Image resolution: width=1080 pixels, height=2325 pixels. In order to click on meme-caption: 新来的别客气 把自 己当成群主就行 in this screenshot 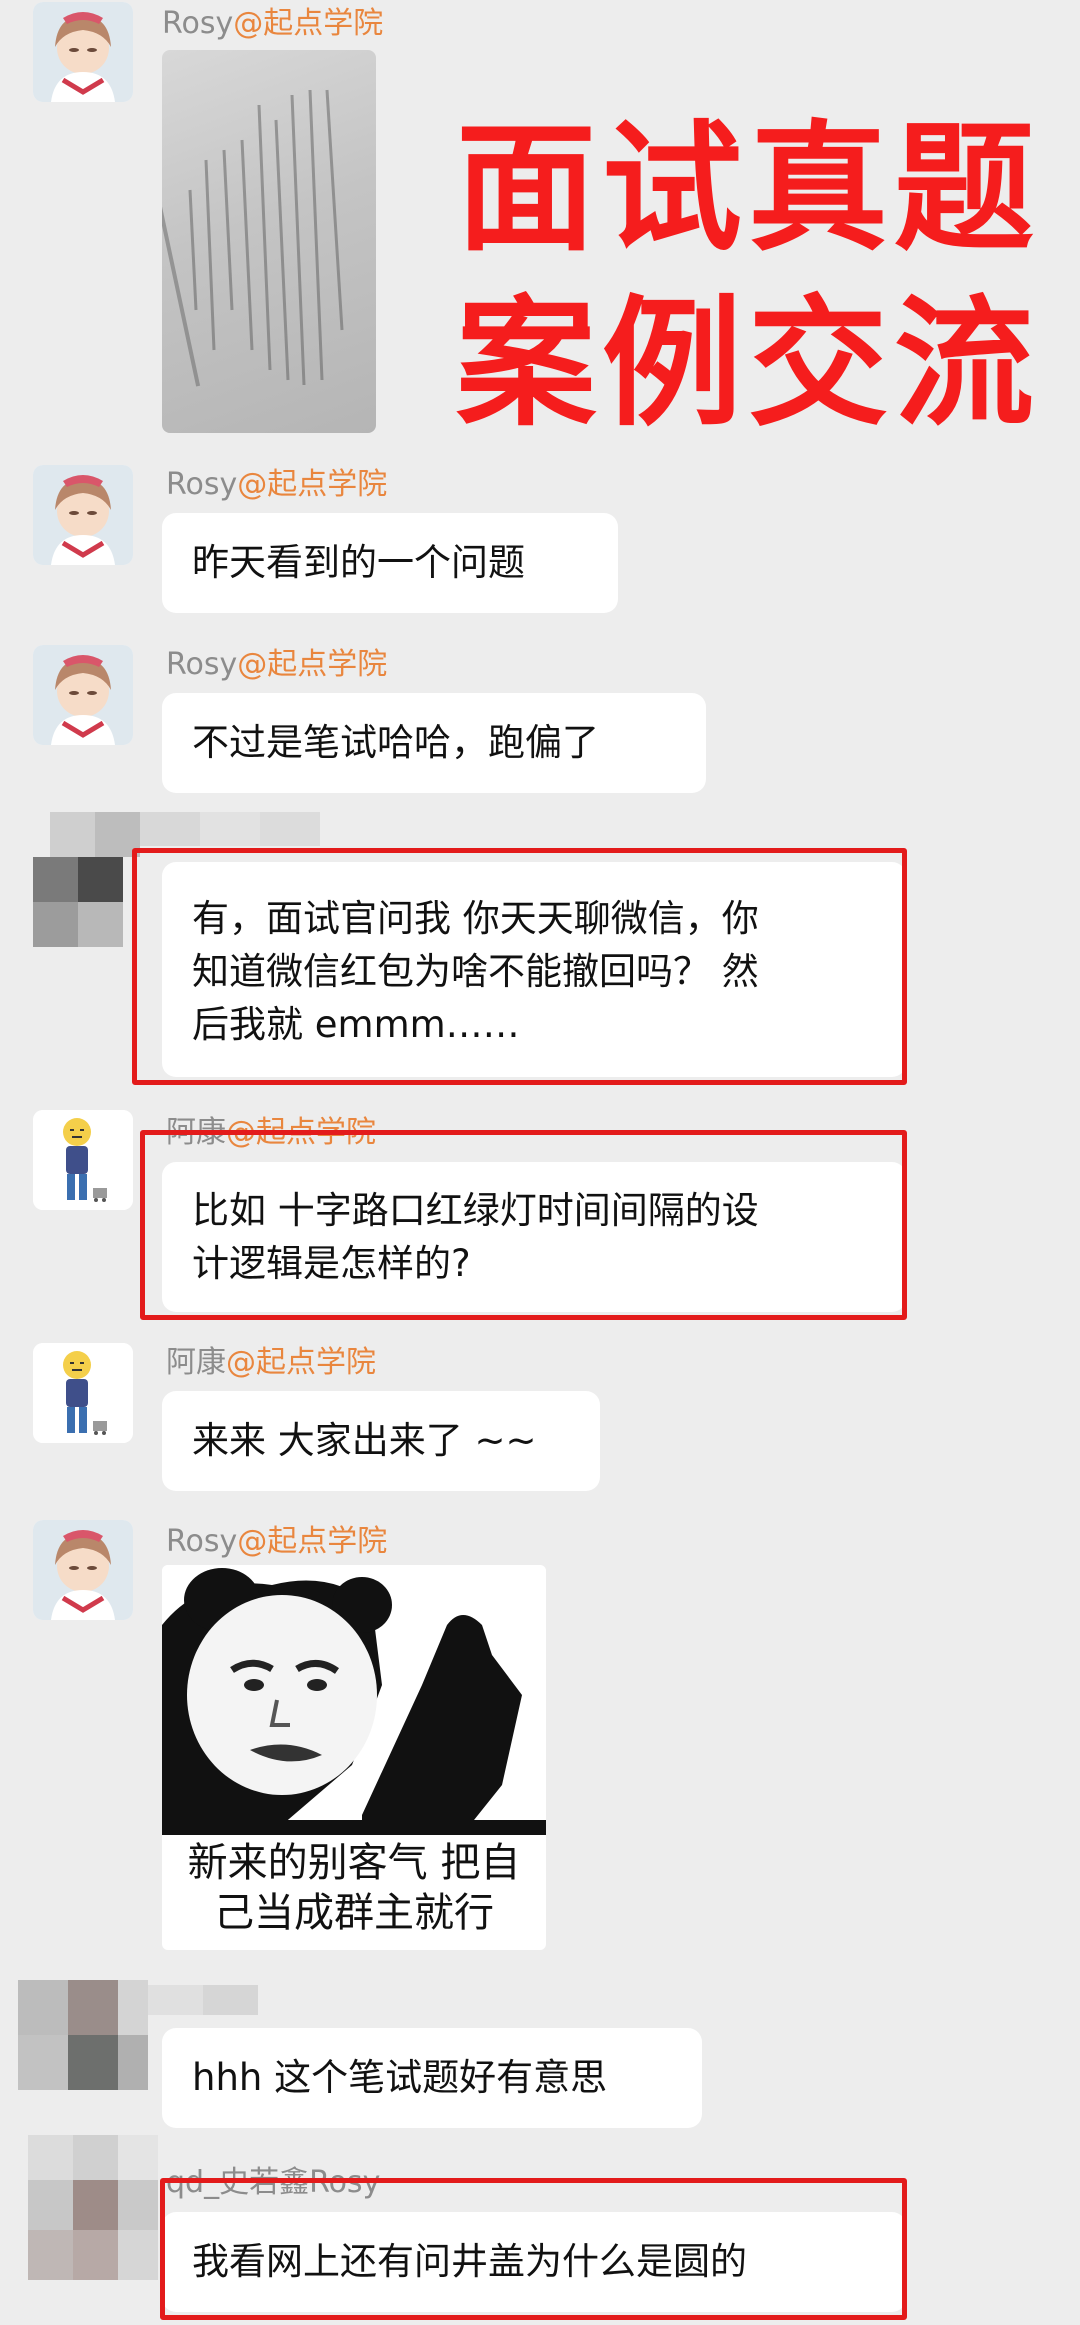, I will do `click(354, 1888)`.